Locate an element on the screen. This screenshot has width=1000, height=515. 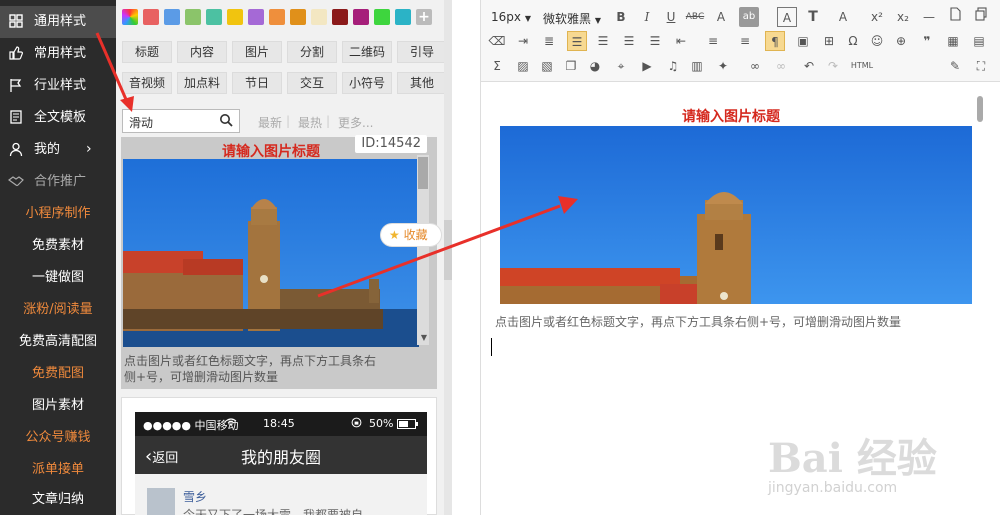
card-scrollbar-thumb is located at coordinates (423, 173).